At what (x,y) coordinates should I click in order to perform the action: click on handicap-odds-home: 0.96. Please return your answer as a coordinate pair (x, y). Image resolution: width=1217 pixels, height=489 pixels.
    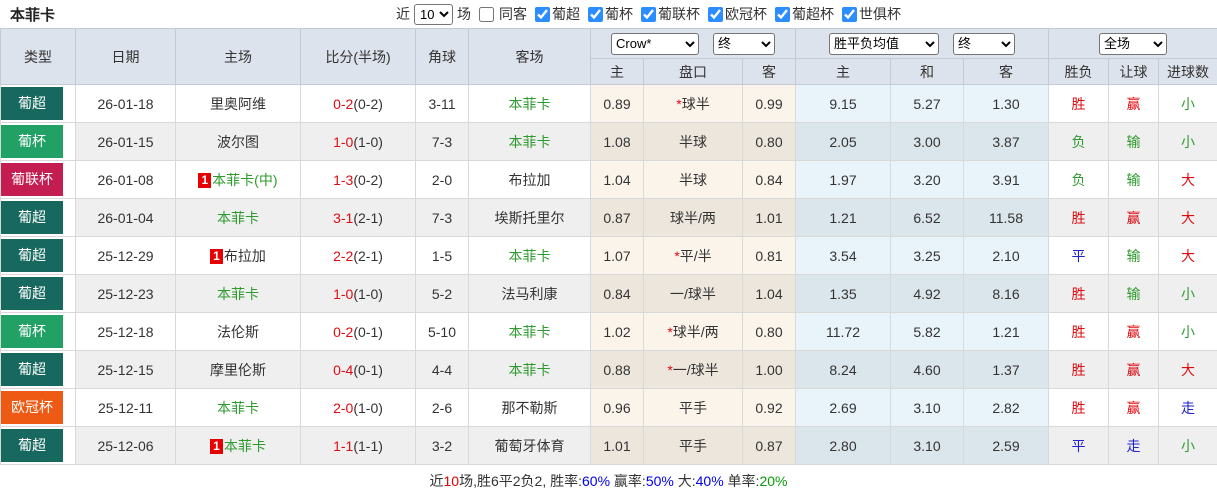
    Looking at the image, I should click on (617, 407).